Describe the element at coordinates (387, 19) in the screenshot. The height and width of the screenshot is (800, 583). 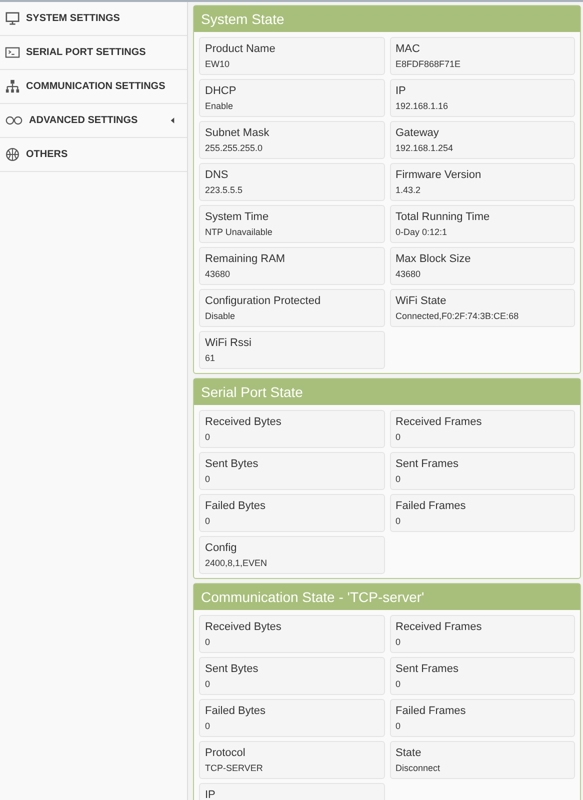
I see `panel-title: System State` at that location.